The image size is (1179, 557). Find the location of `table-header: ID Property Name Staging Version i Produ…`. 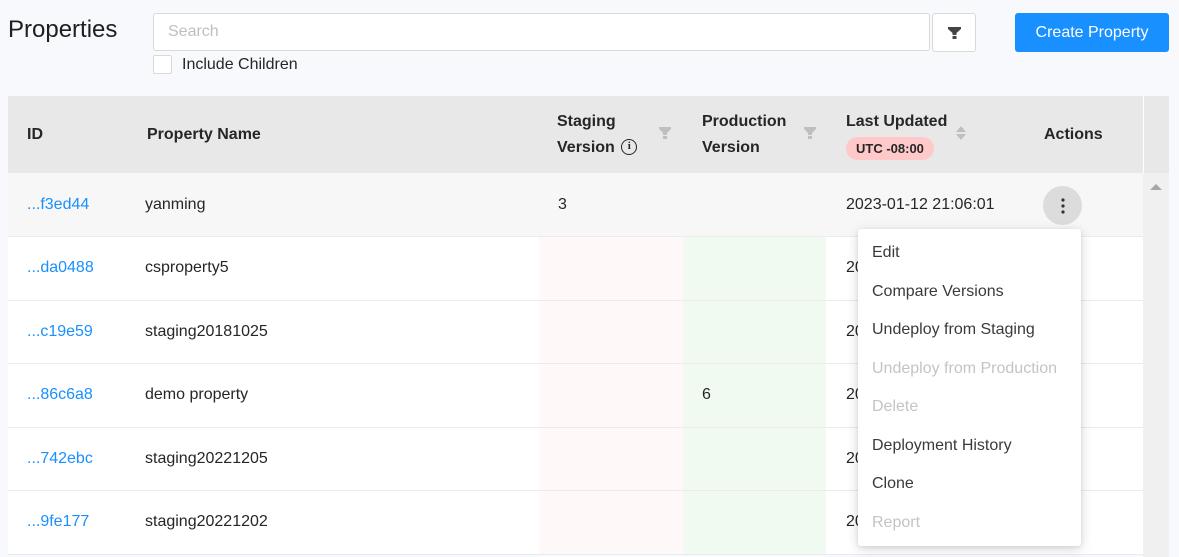

table-header: ID Property Name Staging Version i Produ… is located at coordinates (575, 134).